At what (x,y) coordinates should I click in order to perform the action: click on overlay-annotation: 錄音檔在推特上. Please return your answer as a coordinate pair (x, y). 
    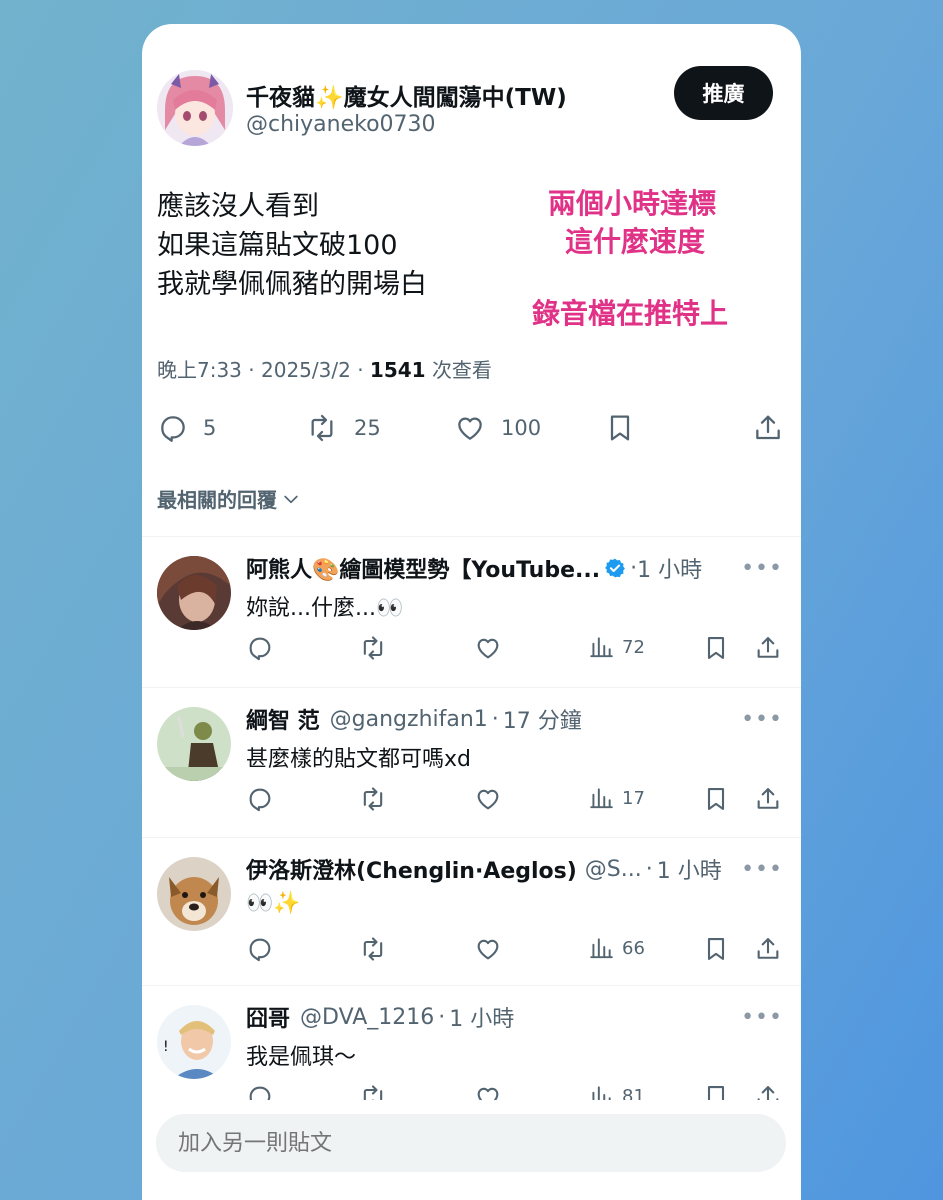
    Looking at the image, I should click on (630, 313).